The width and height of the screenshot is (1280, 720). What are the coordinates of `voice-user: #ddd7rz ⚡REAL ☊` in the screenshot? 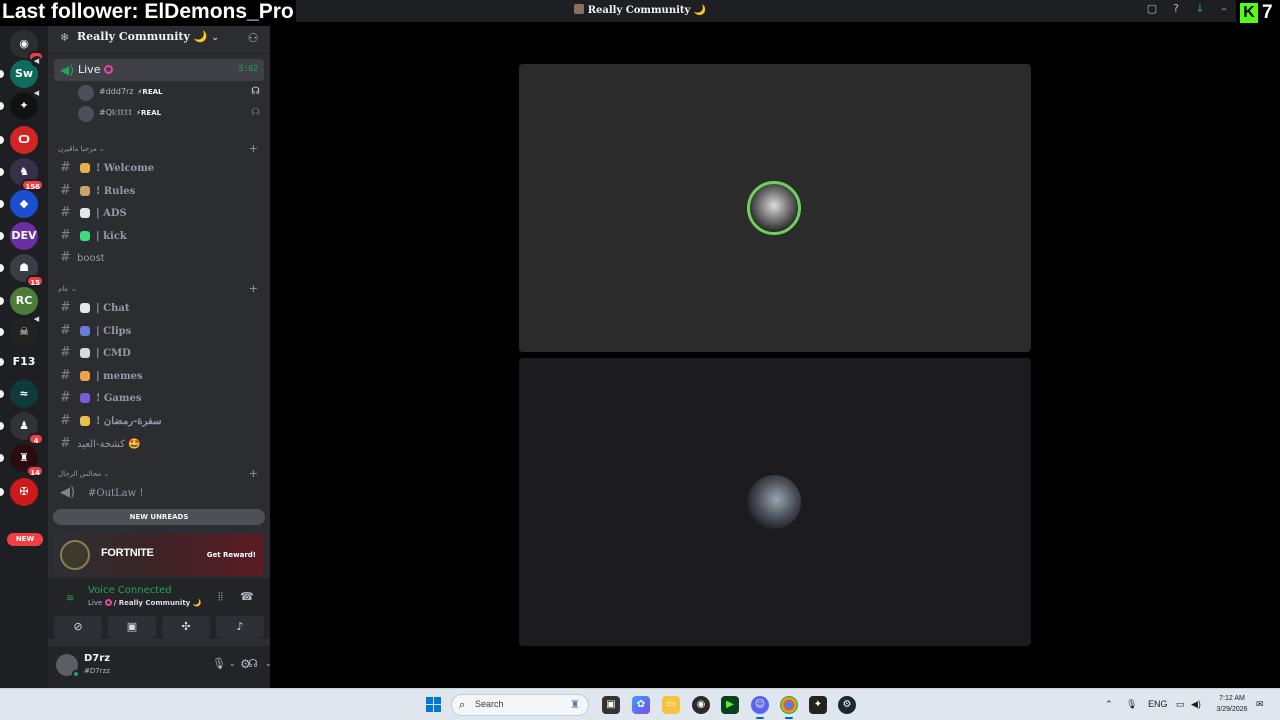 It's located at (171, 93).